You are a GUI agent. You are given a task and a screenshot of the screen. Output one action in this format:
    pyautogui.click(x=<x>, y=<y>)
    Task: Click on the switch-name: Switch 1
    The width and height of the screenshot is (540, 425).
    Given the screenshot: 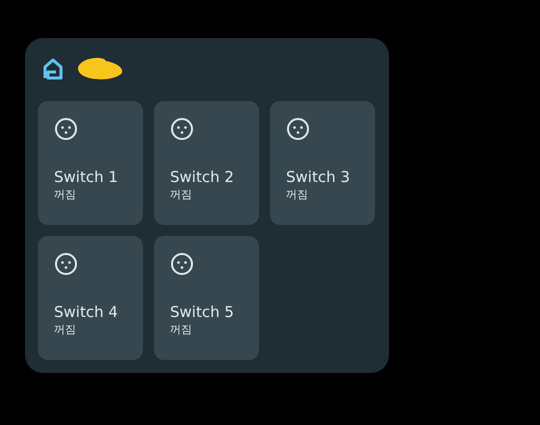 What is the action you would take?
    pyautogui.click(x=86, y=177)
    